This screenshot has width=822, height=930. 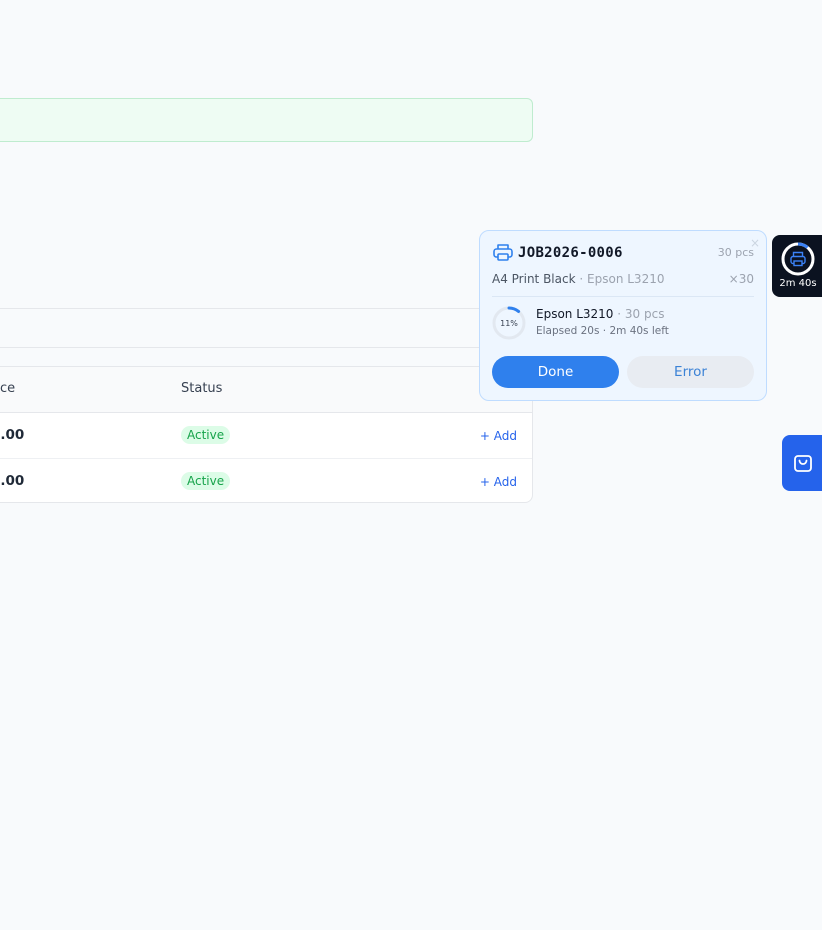 What do you see at coordinates (741, 279) in the screenshot?
I see `job-multiplier: ×30` at bounding box center [741, 279].